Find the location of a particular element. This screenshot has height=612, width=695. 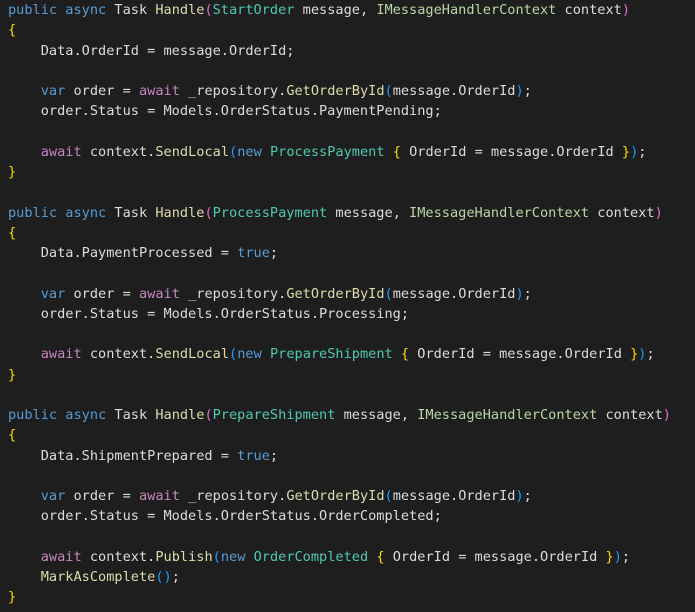

code-token-type: StartOrder is located at coordinates (253, 10).